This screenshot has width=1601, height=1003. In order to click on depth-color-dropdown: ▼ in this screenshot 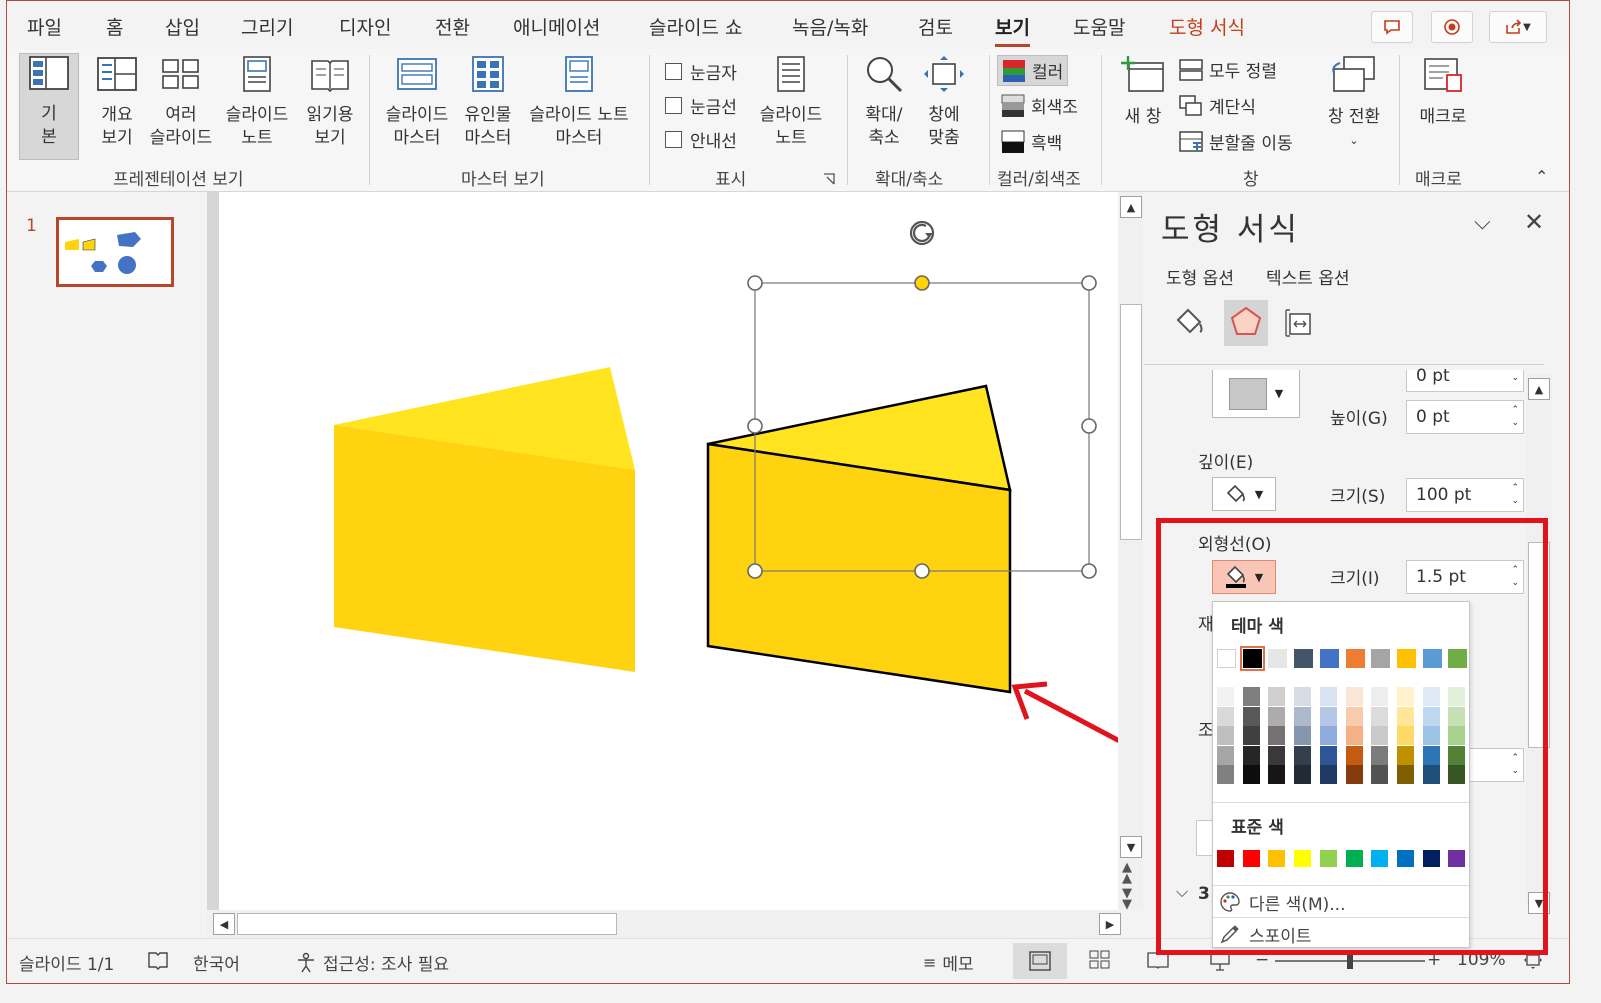, I will do `click(1244, 494)`.